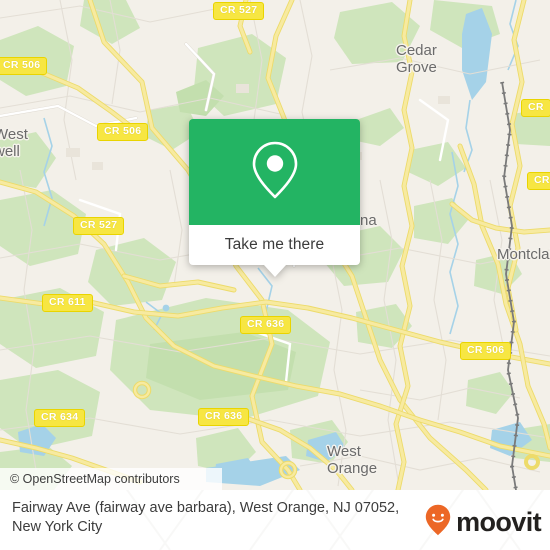  I want to click on map-attribution: © OpenStreetMap contributors, so click(111, 479).